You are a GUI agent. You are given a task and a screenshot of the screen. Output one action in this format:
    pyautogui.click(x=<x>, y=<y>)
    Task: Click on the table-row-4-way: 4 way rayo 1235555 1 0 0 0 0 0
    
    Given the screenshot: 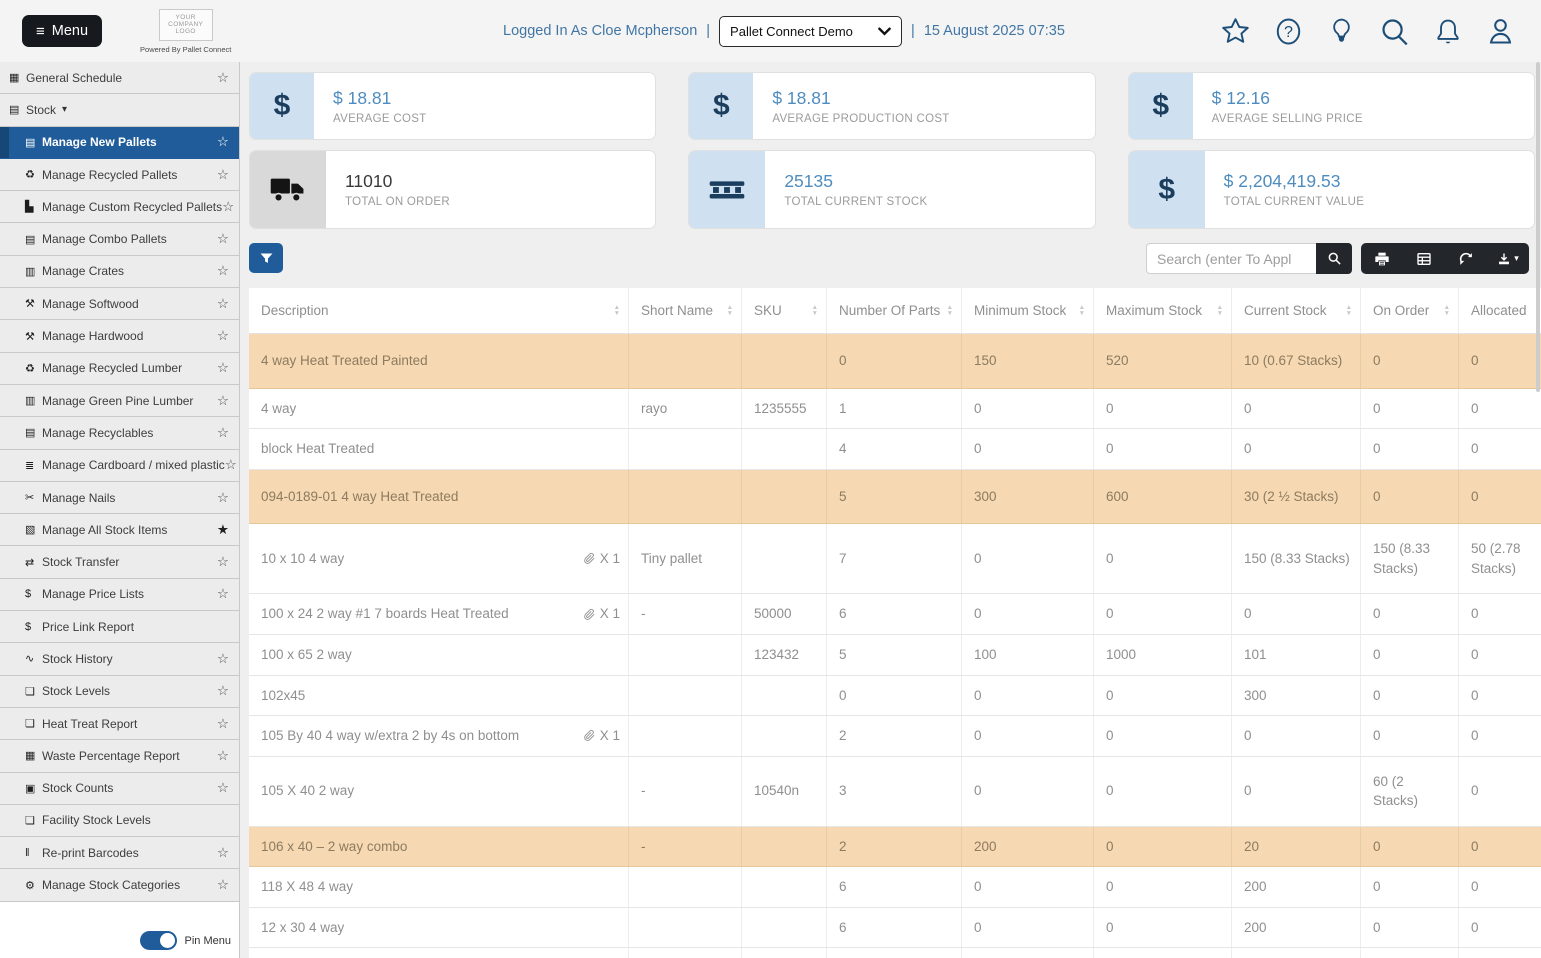 What is the action you would take?
    pyautogui.click(x=895, y=409)
    